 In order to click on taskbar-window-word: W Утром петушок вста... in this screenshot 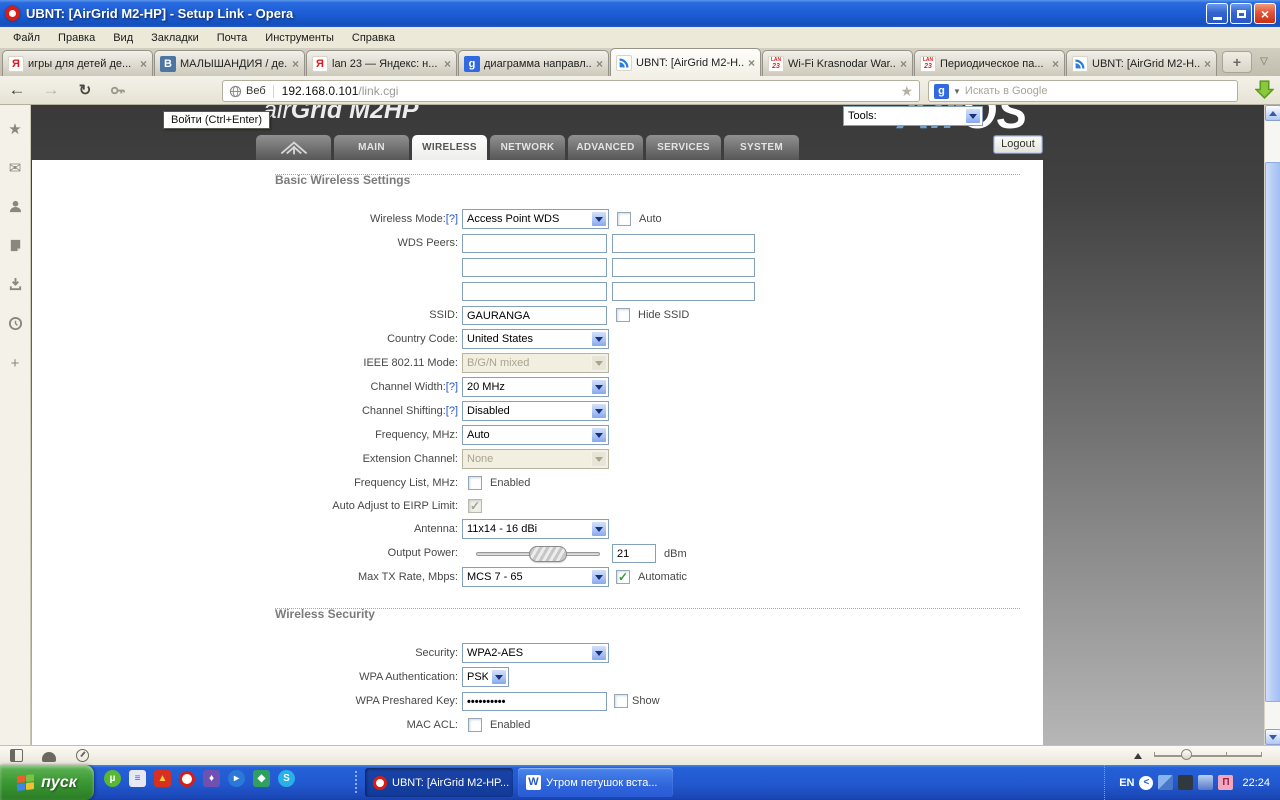, I will do `click(595, 782)`.